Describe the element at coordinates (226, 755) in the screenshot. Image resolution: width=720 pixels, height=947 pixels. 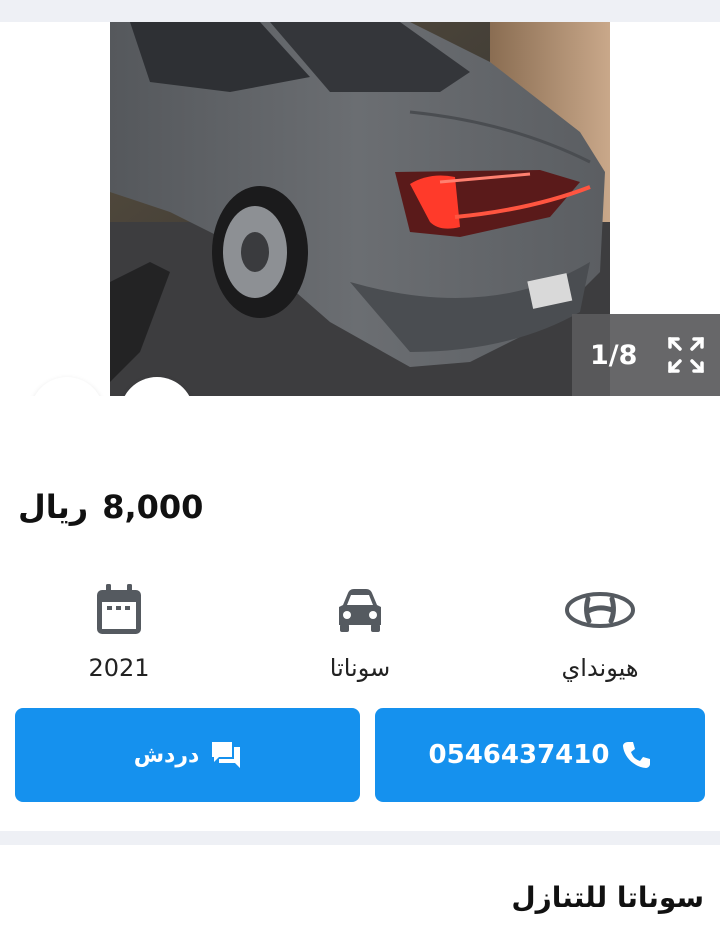
I see `chat-icon` at that location.